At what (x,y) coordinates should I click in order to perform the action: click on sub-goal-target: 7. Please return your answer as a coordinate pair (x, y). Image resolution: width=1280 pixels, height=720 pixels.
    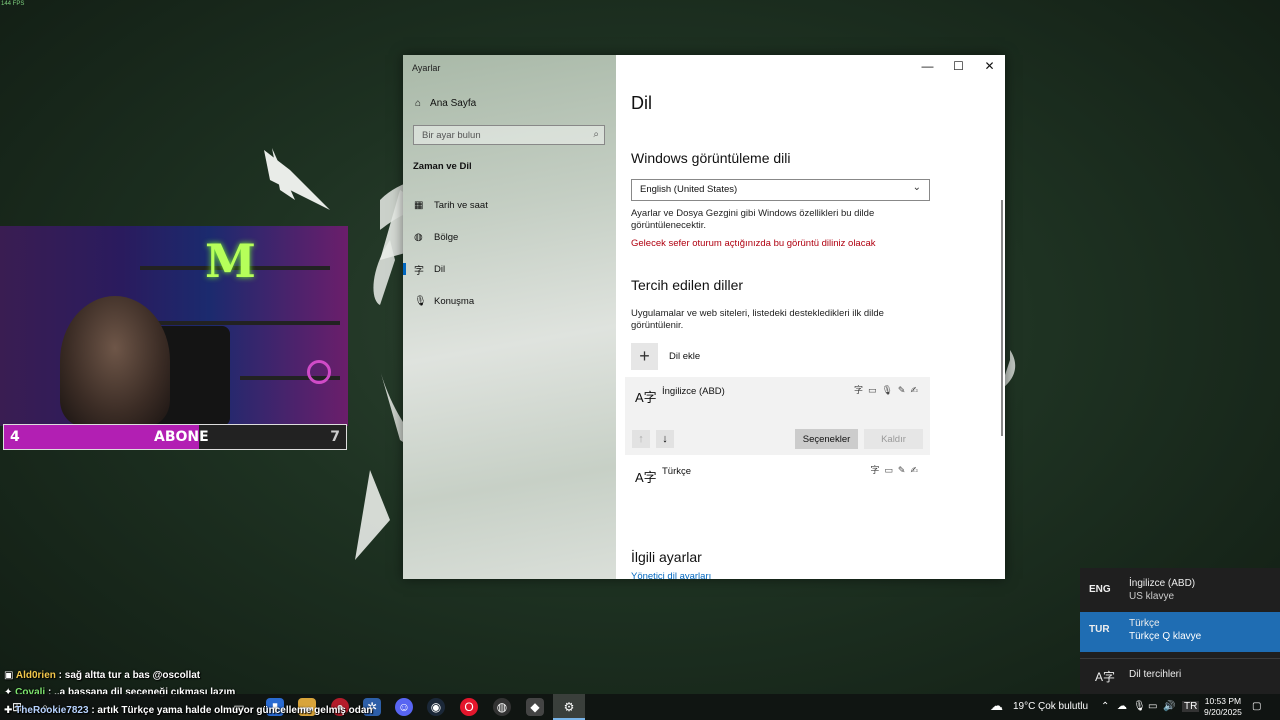
    Looking at the image, I should click on (335, 437).